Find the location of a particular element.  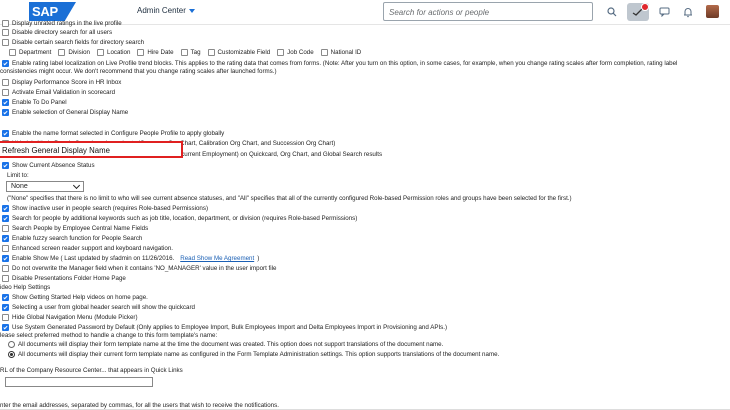

field-label: Hire Date is located at coordinates (160, 52).